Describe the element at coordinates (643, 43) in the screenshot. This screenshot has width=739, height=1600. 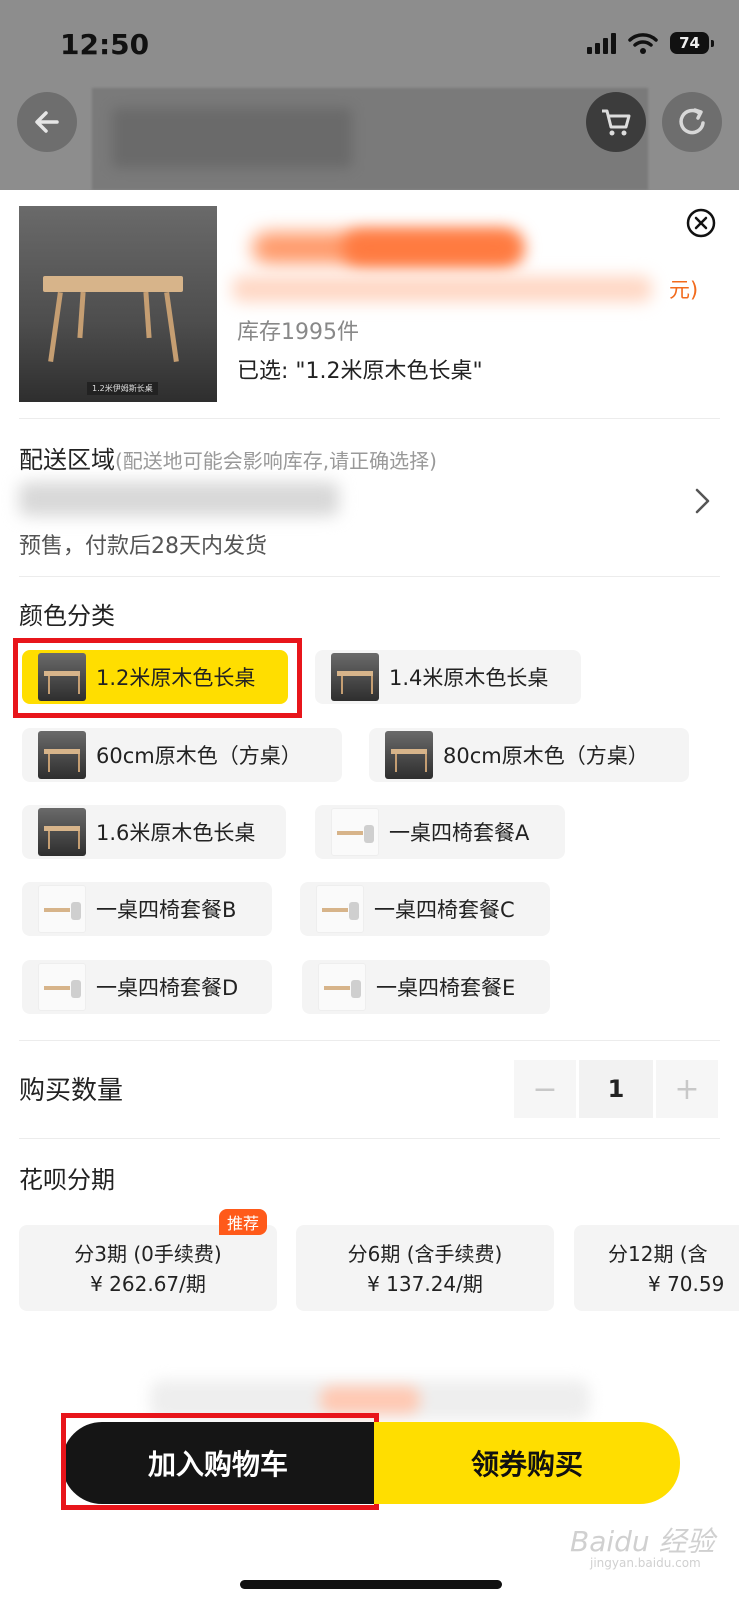
I see `wifi-icon` at that location.